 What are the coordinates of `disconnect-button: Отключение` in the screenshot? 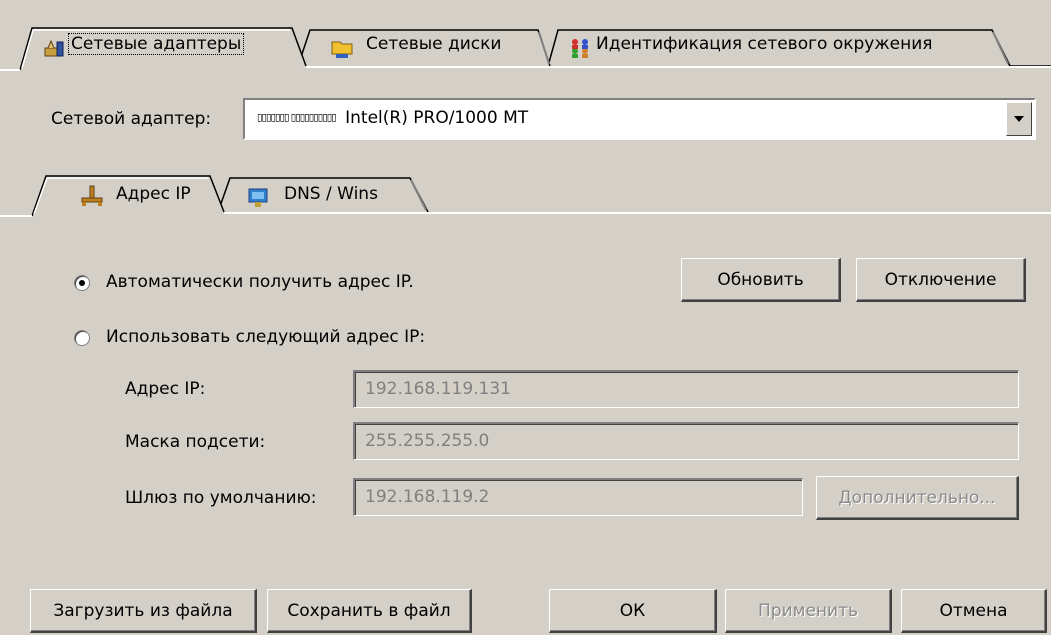 It's located at (941, 280).